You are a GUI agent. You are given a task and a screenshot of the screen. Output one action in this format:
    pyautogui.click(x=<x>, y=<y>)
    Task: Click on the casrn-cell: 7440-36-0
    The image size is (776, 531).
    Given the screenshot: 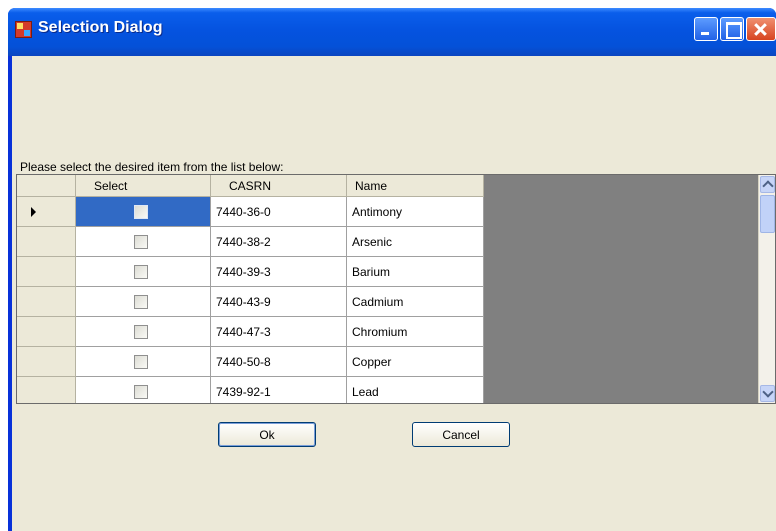 What is the action you would take?
    pyautogui.click(x=279, y=212)
    